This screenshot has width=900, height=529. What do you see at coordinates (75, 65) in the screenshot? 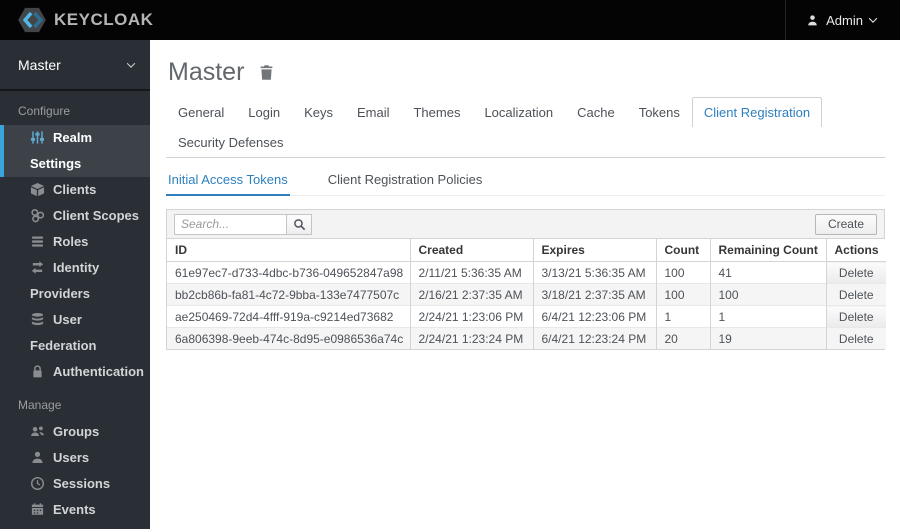
I see `realm-selector: Master` at bounding box center [75, 65].